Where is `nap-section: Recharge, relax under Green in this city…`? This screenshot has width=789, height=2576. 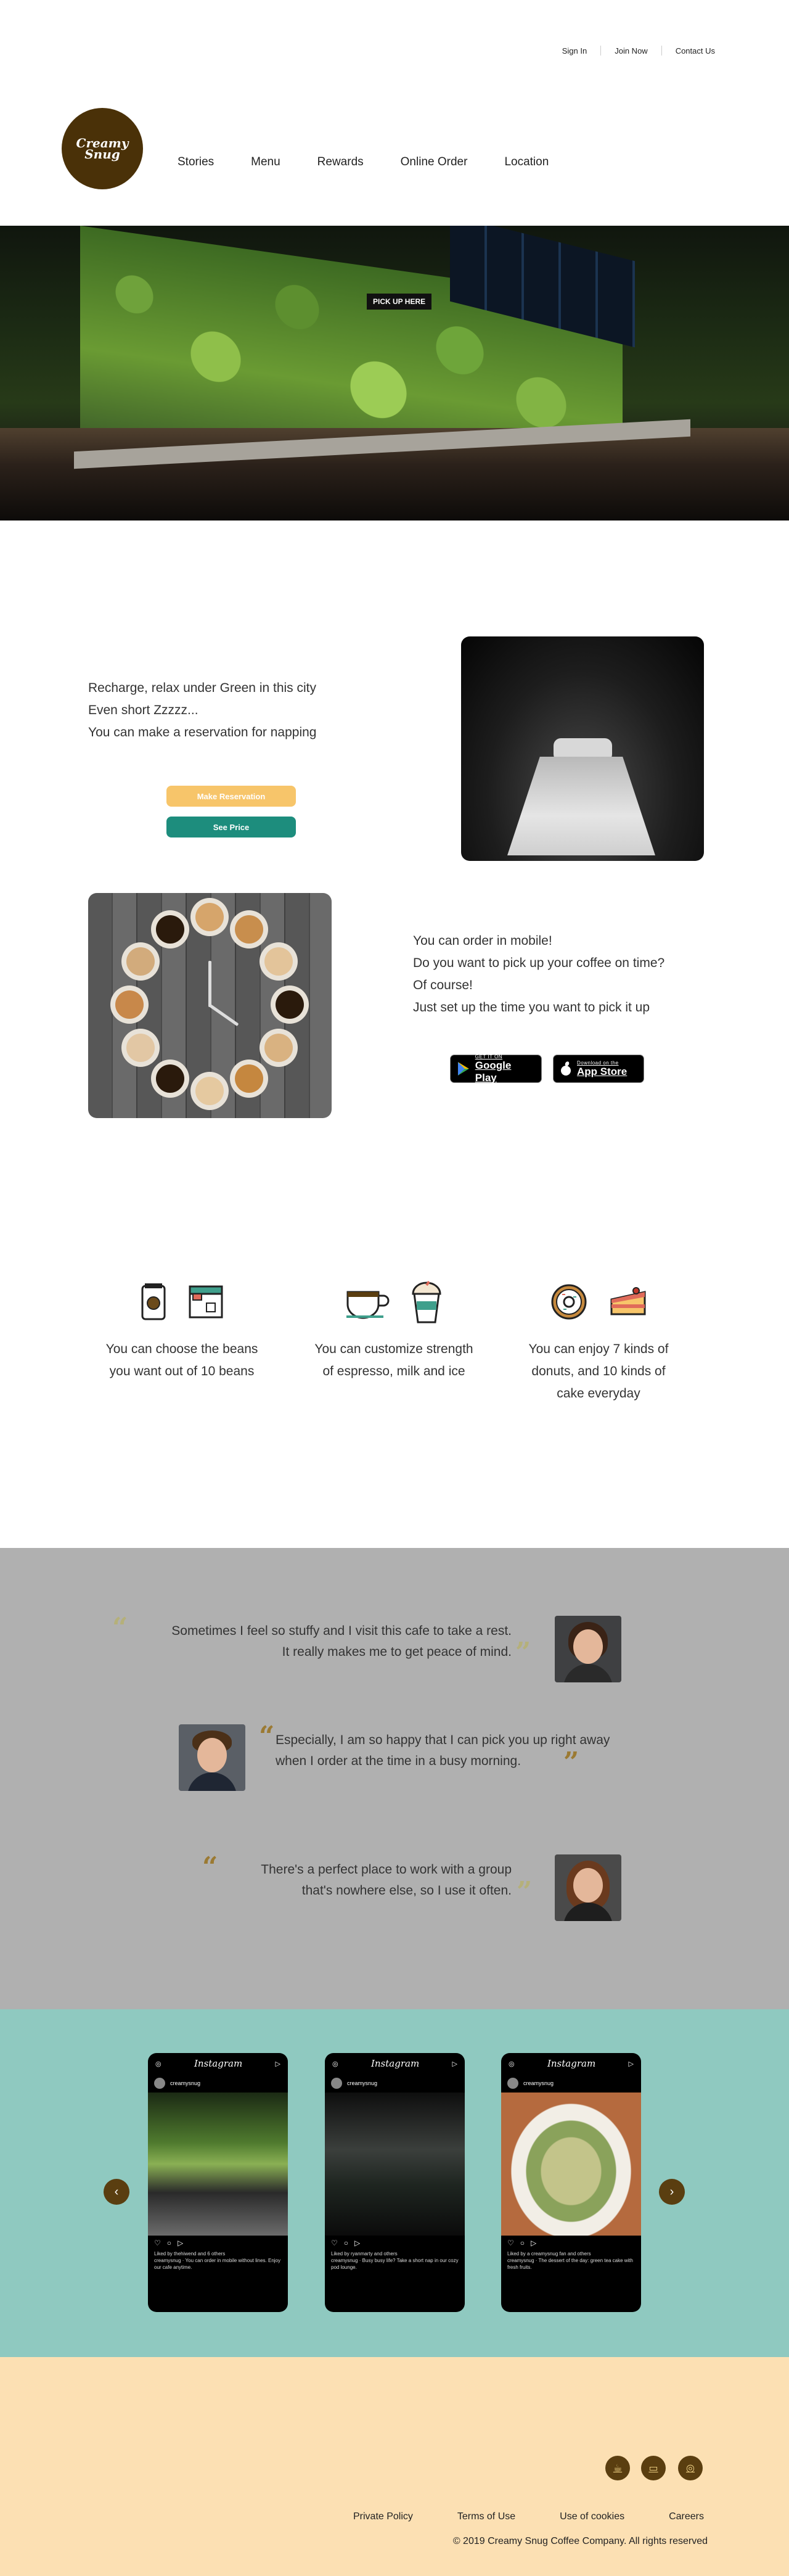
nap-section: Recharge, relax under Green in this city… is located at coordinates (394, 707).